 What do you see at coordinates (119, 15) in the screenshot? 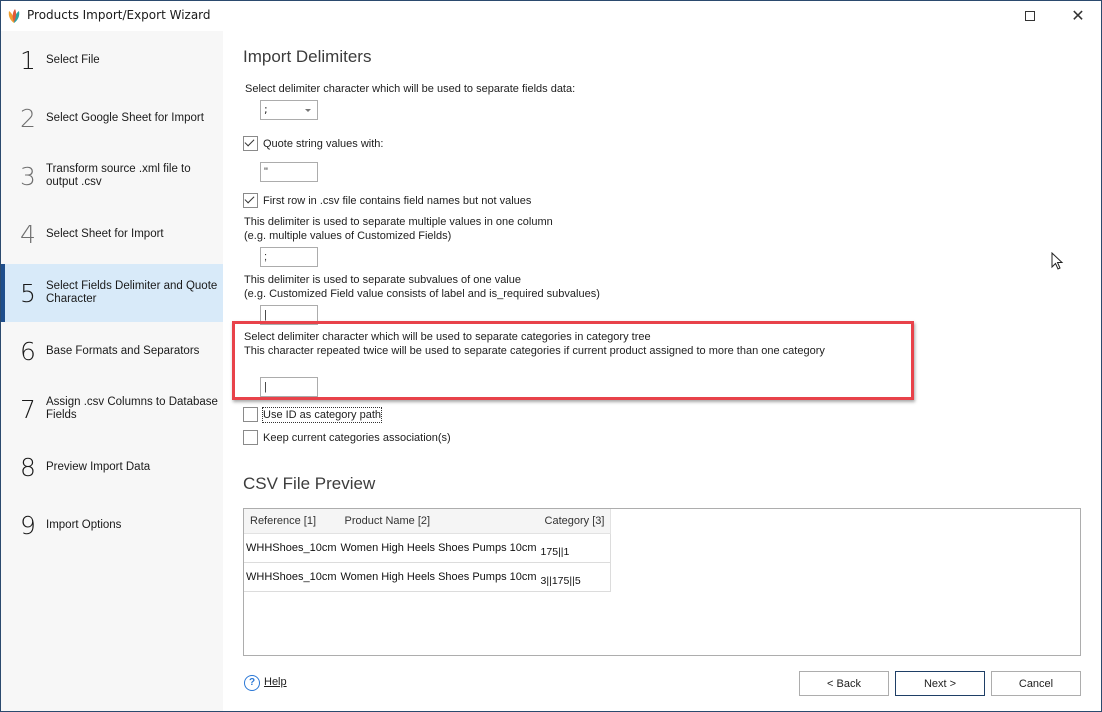
I see `window-title: Products Import/Export Wizard` at bounding box center [119, 15].